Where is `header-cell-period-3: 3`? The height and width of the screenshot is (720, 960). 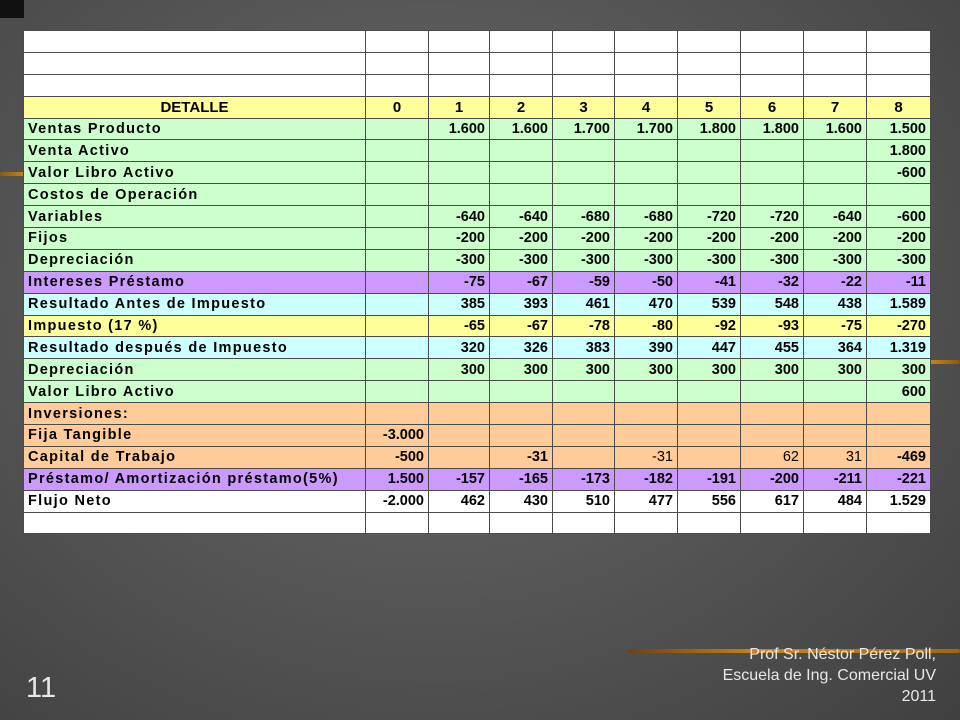 header-cell-period-3: 3 is located at coordinates (583, 107).